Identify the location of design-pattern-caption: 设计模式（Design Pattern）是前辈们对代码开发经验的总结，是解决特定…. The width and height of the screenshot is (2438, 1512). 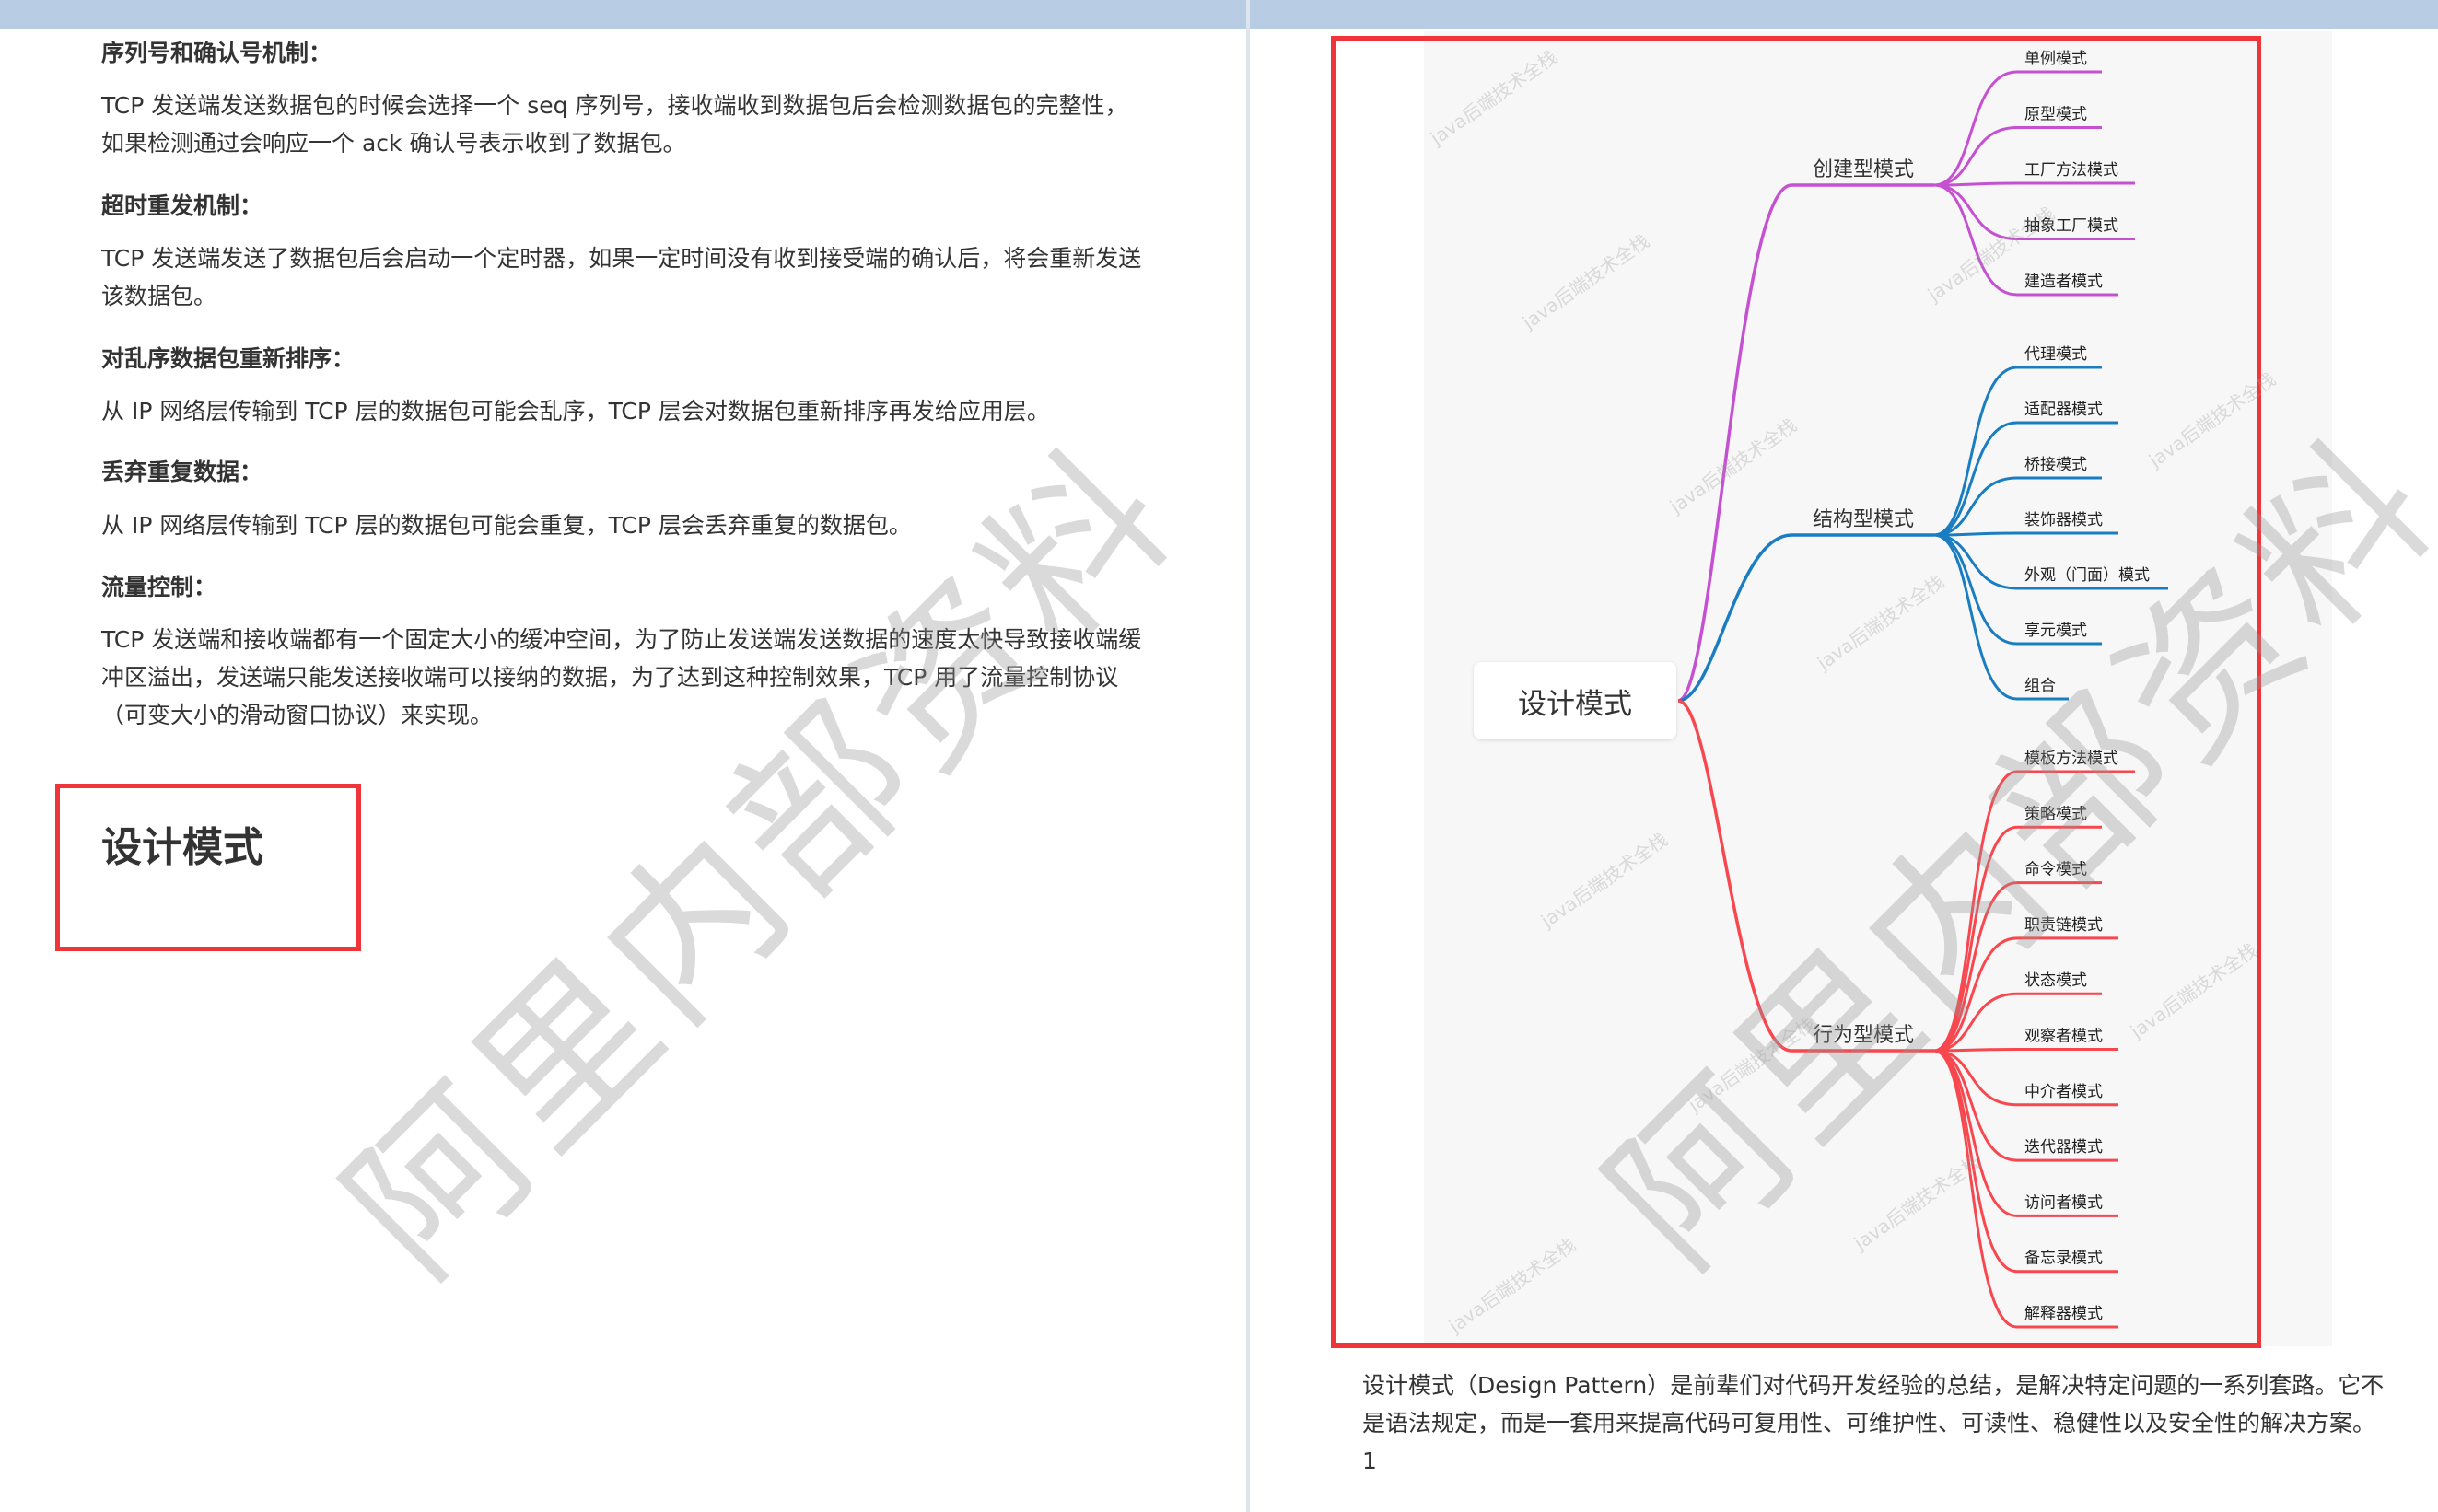
(1873, 1423).